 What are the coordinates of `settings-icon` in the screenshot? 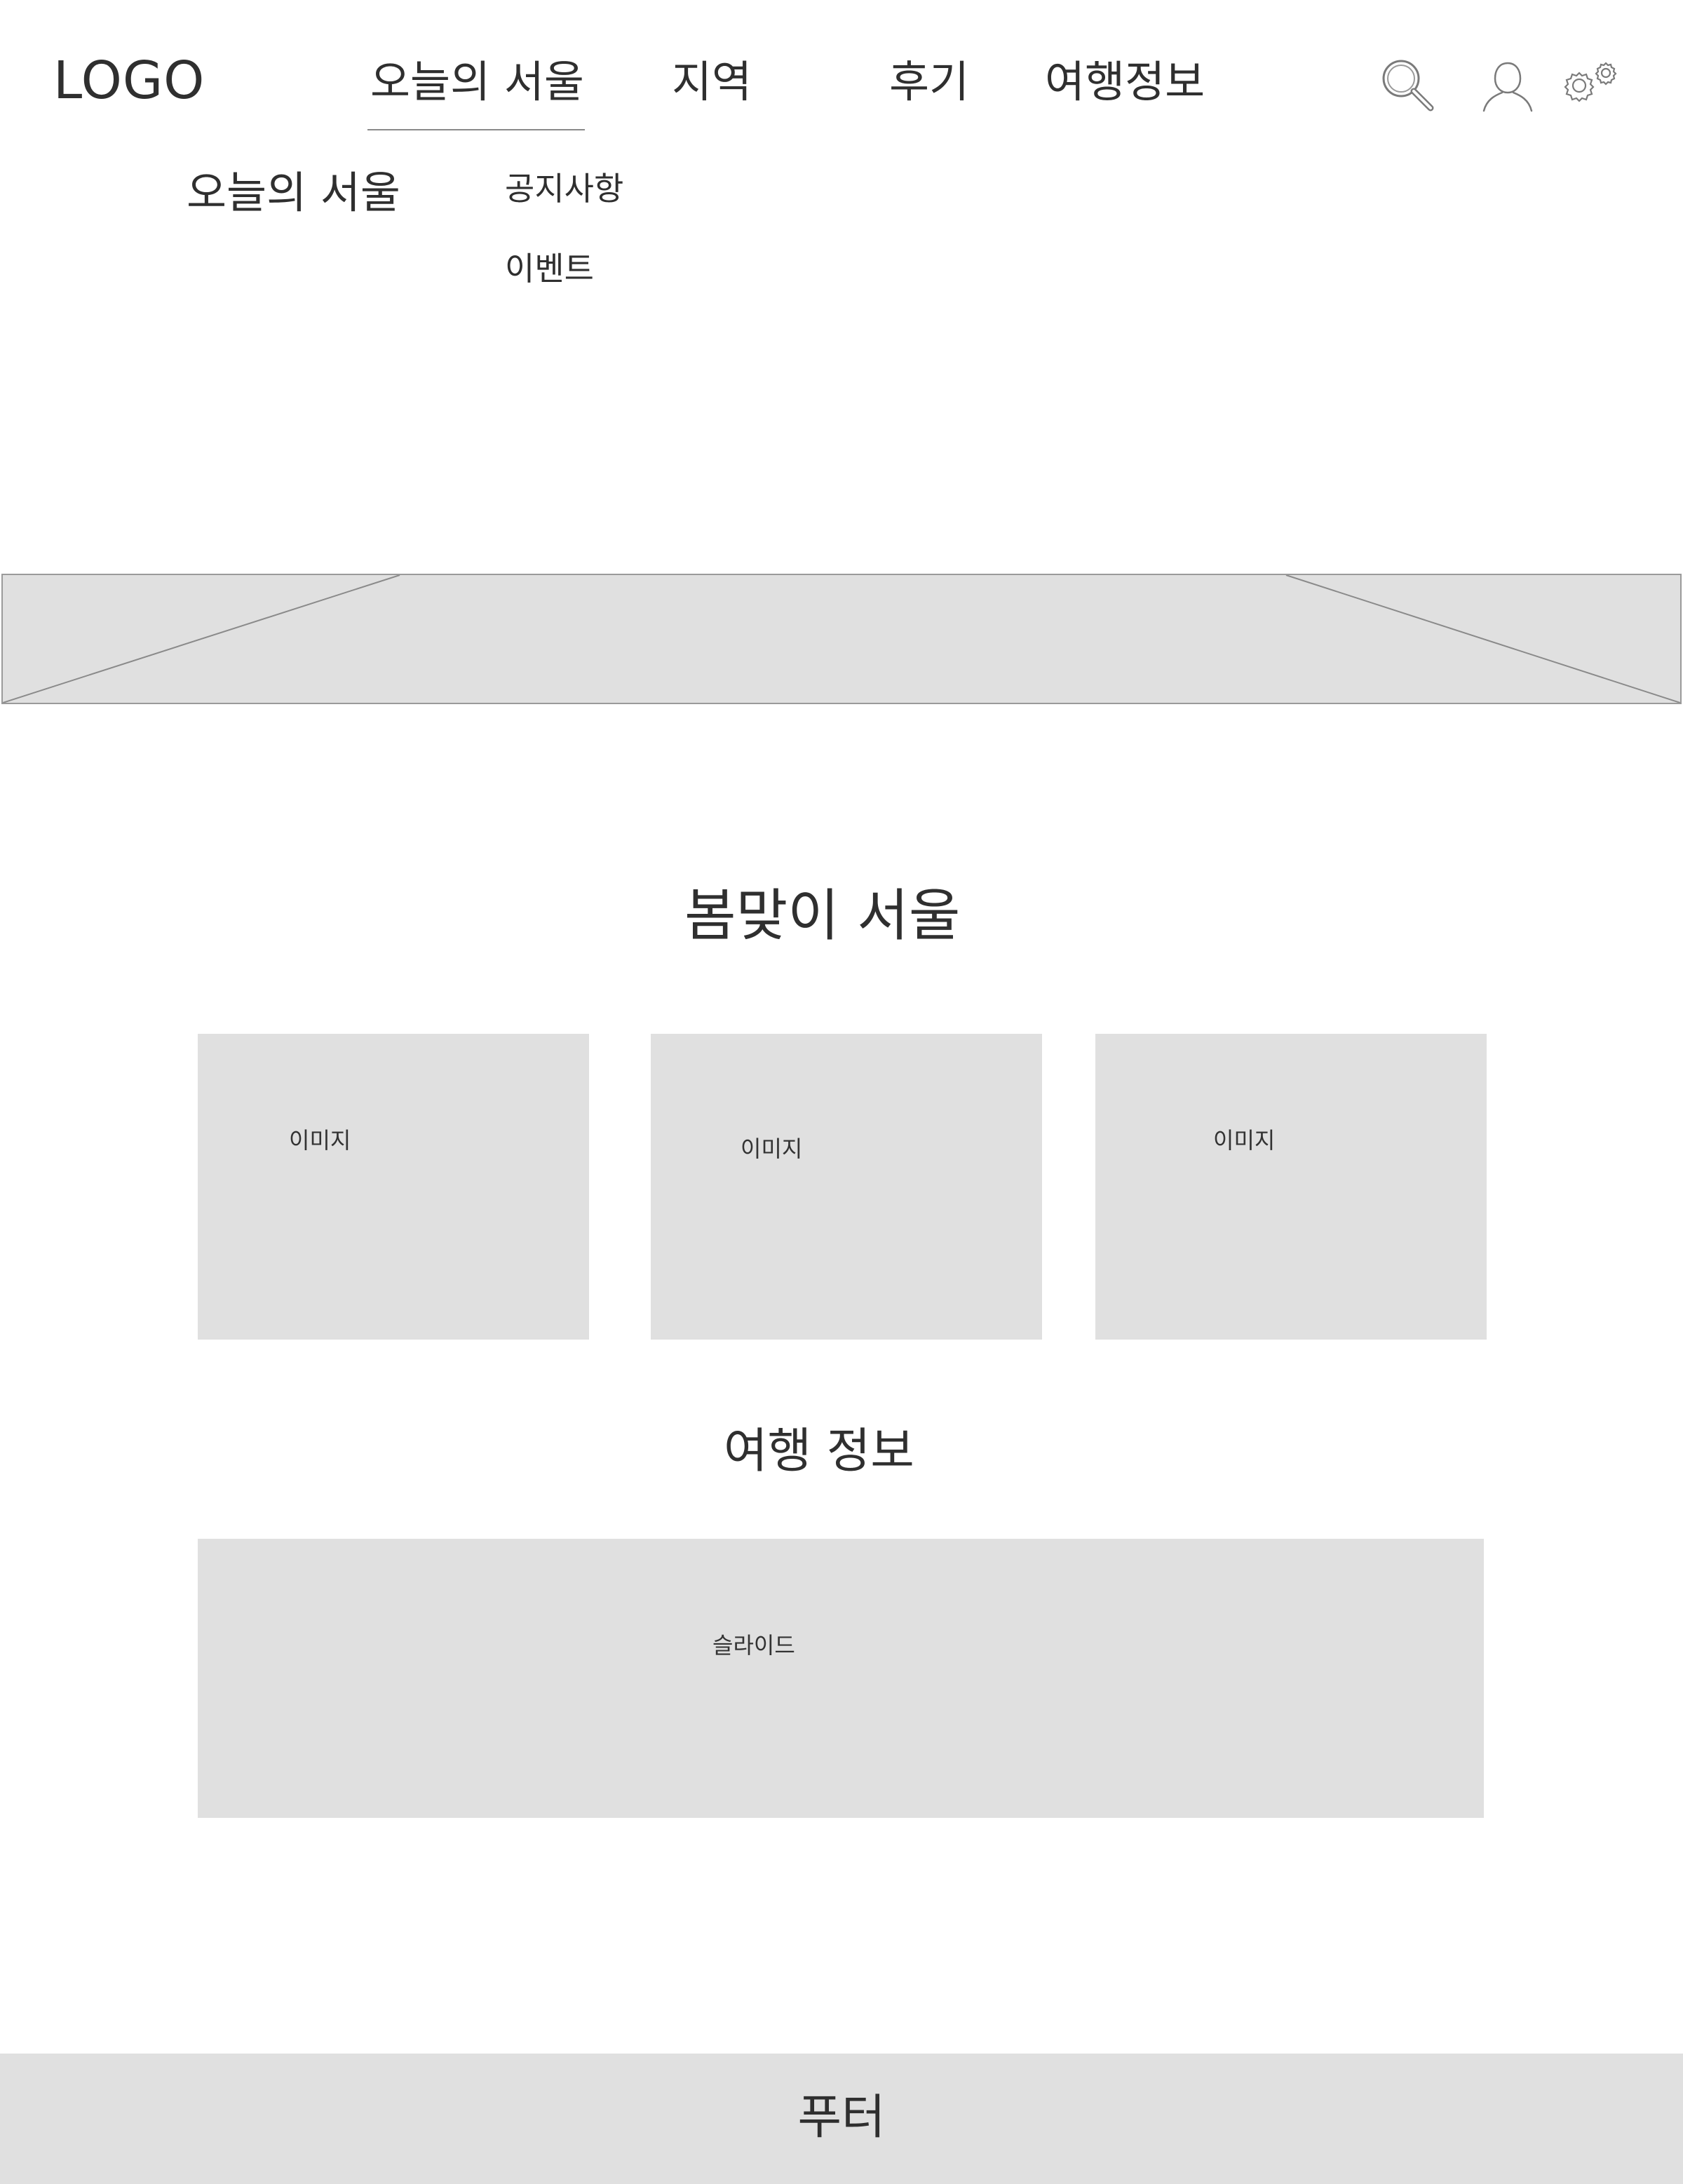 It's located at (1591, 82).